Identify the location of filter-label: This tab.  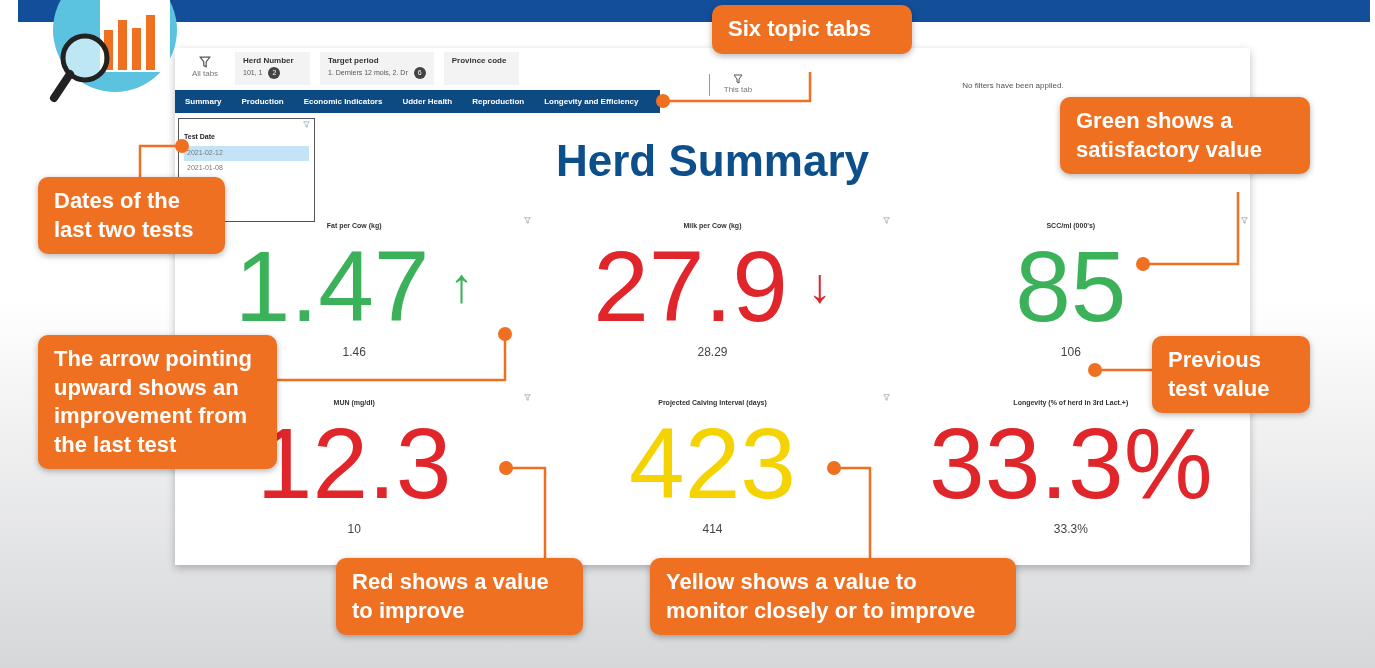
(738, 90).